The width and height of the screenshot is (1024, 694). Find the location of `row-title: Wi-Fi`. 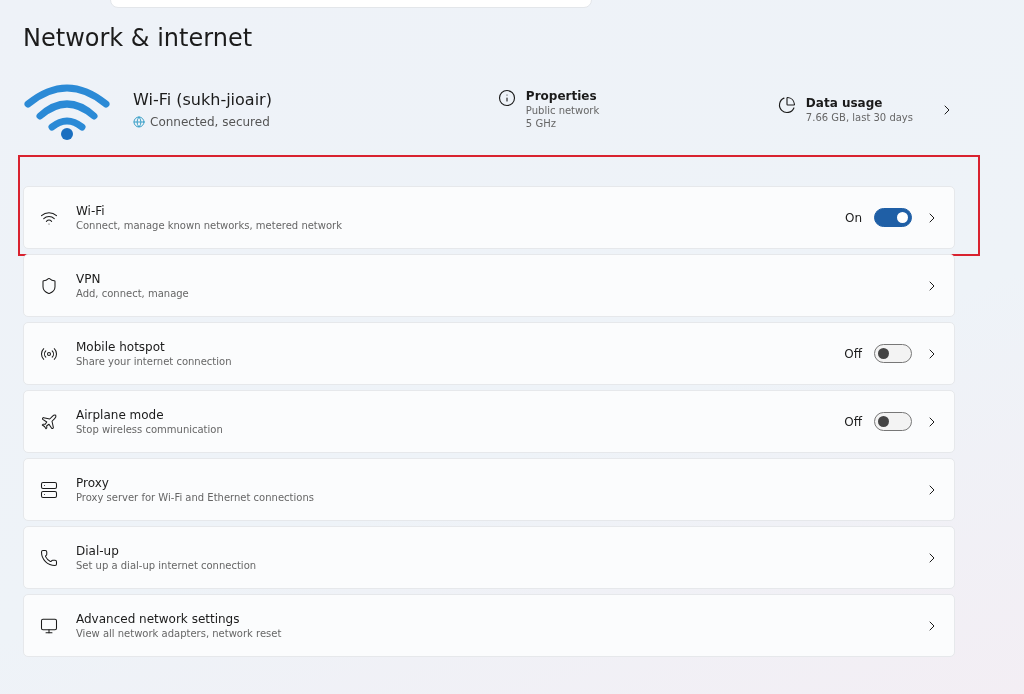

row-title: Wi-Fi is located at coordinates (91, 211).